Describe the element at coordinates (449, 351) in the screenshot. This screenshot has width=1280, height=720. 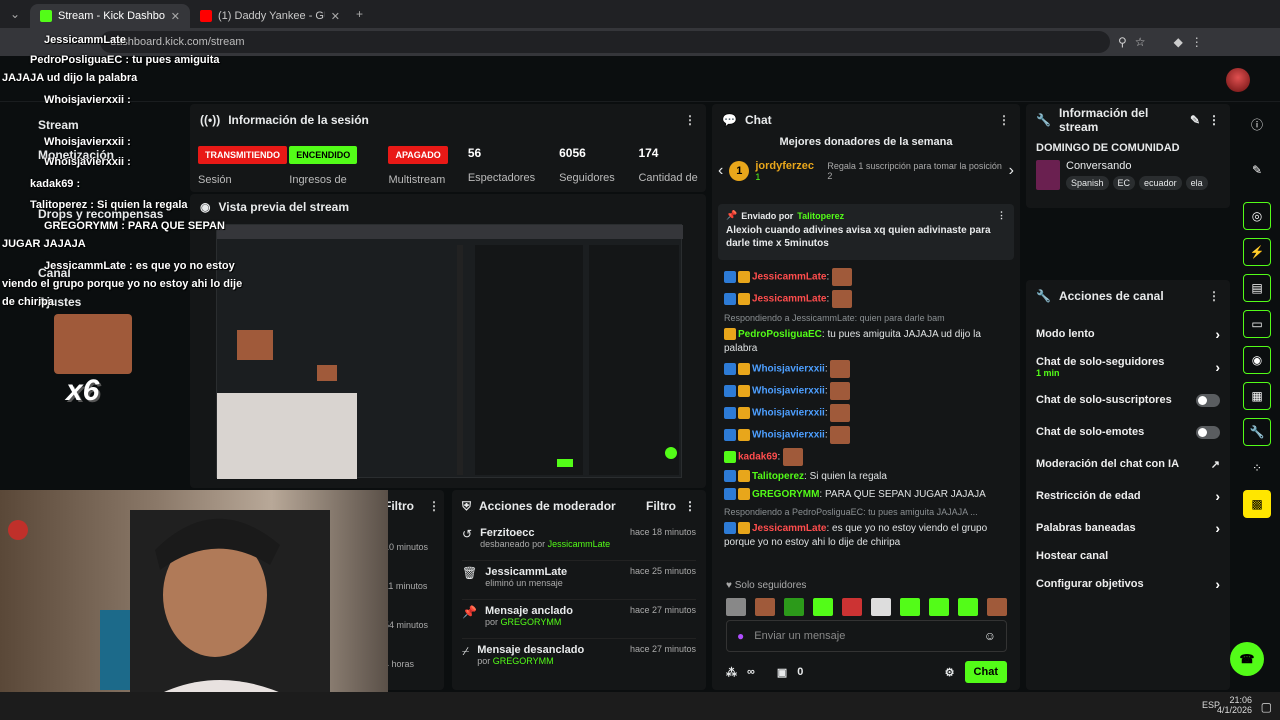
I see `stream-preview-image` at that location.